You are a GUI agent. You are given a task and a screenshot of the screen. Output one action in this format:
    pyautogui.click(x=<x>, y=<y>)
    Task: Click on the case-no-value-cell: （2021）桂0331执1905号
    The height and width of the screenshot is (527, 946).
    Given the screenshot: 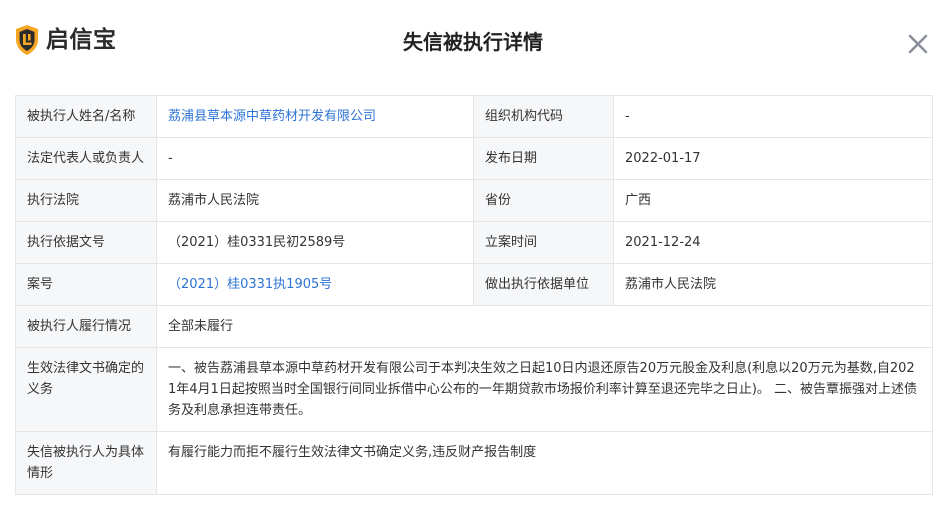 What is the action you would take?
    pyautogui.click(x=315, y=284)
    